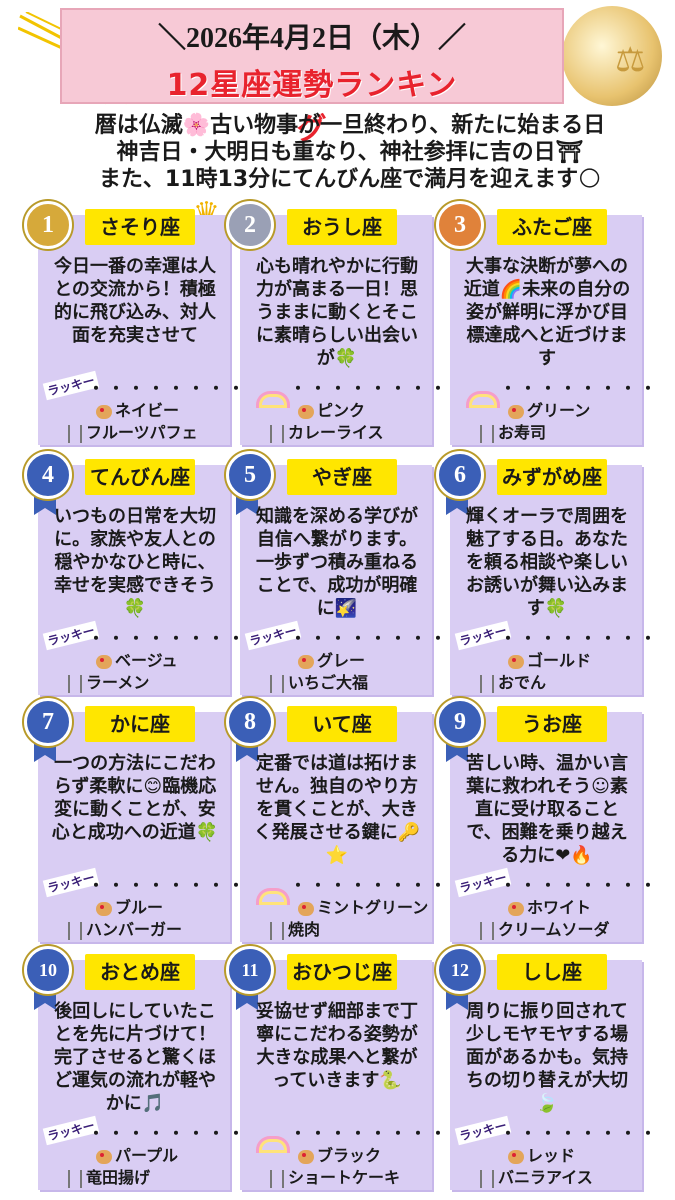 The height and width of the screenshot is (1200, 675). What do you see at coordinates (545, 928) in the screenshot?
I see `lucky-food: クリームソーダ` at bounding box center [545, 928].